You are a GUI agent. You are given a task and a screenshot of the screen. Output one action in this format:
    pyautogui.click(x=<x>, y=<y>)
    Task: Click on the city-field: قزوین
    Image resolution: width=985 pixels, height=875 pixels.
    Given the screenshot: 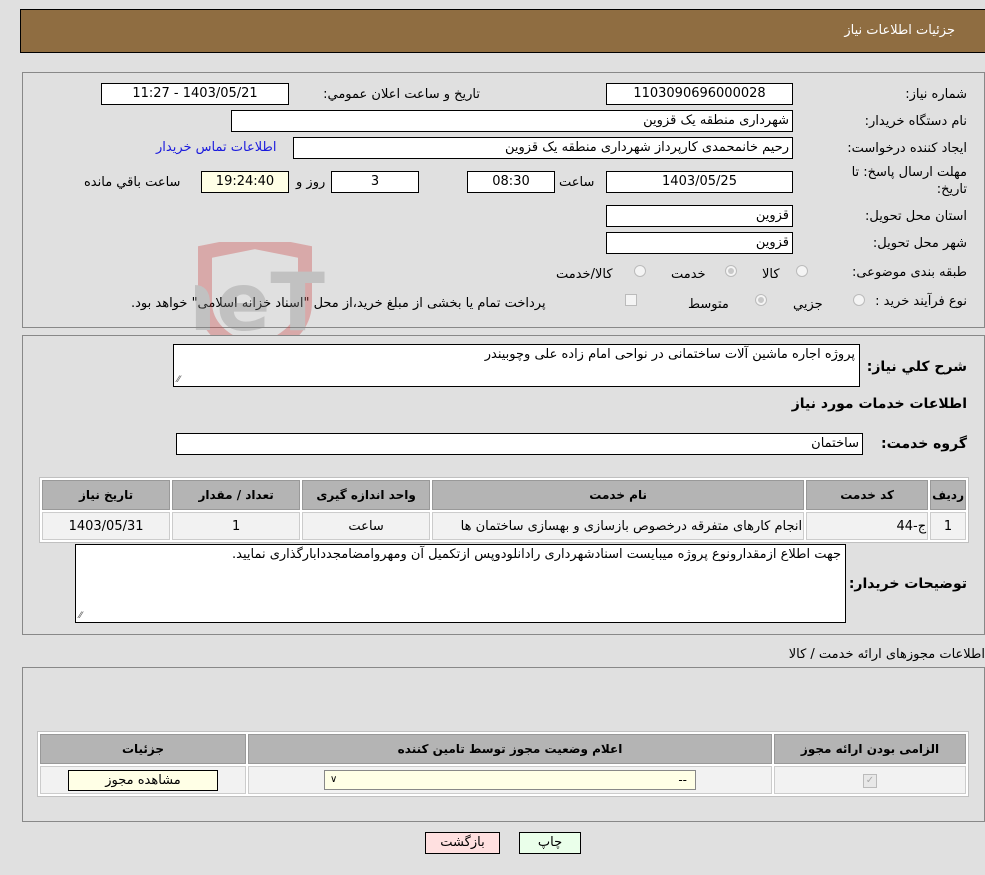 What is the action you would take?
    pyautogui.click(x=699, y=243)
    